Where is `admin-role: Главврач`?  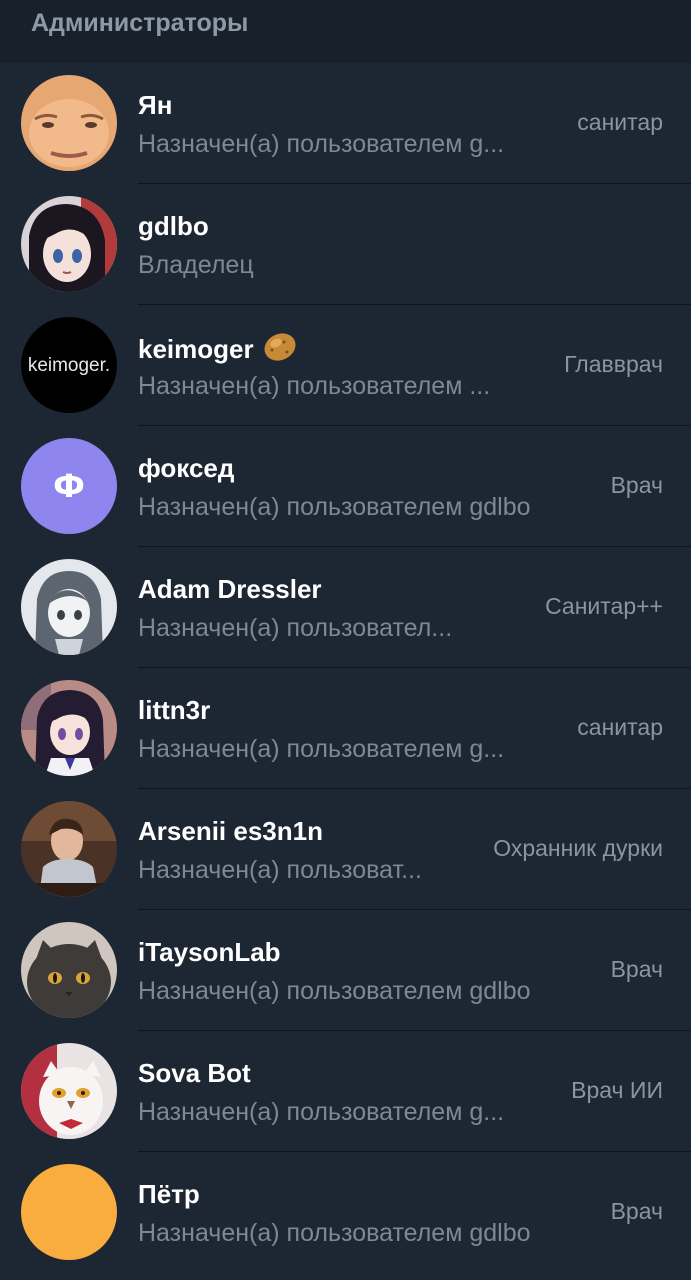 admin-role: Главврач is located at coordinates (613, 364).